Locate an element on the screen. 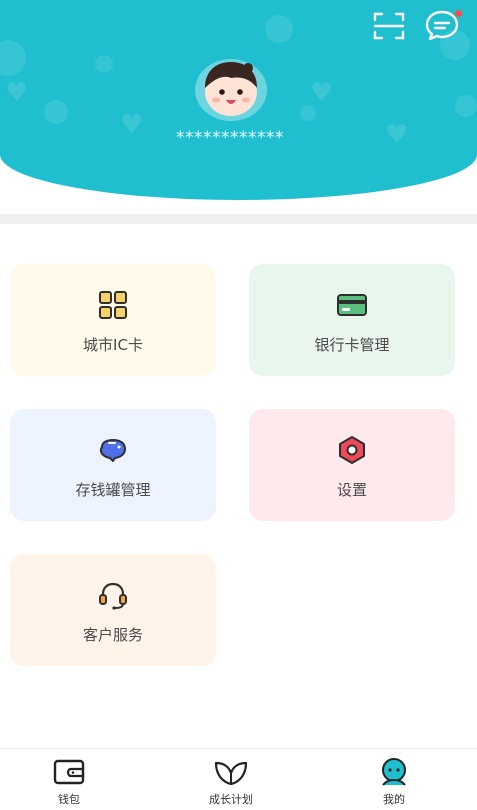 This screenshot has height=810, width=477. card-label: 设置 is located at coordinates (351, 490).